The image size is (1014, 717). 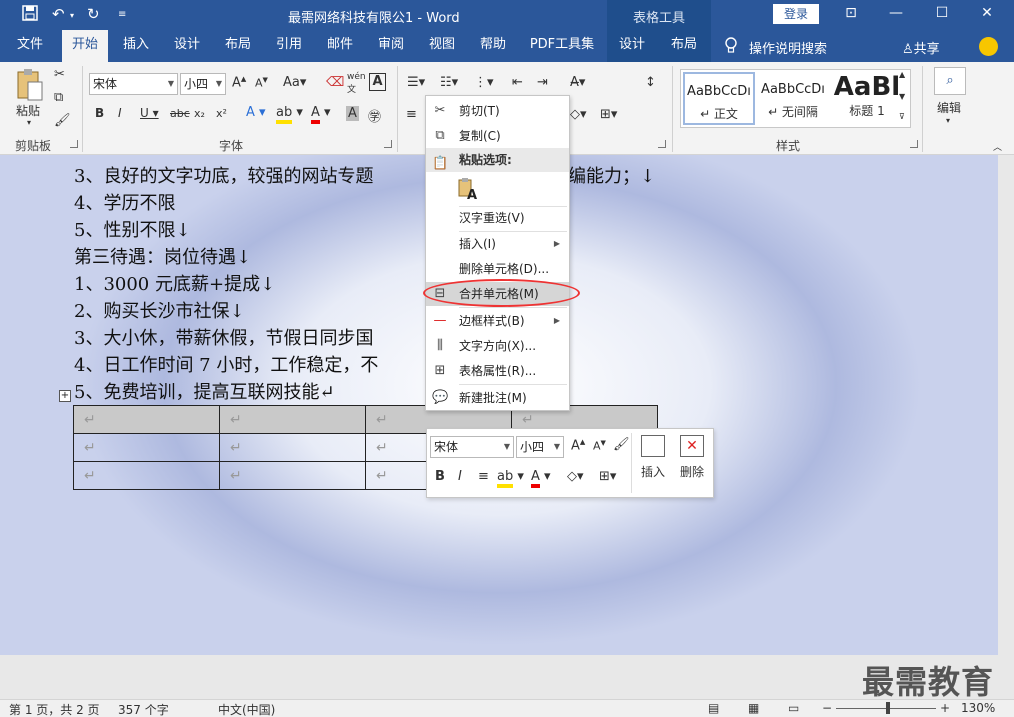 What do you see at coordinates (30, 15) in the screenshot?
I see `save-icon` at bounding box center [30, 15].